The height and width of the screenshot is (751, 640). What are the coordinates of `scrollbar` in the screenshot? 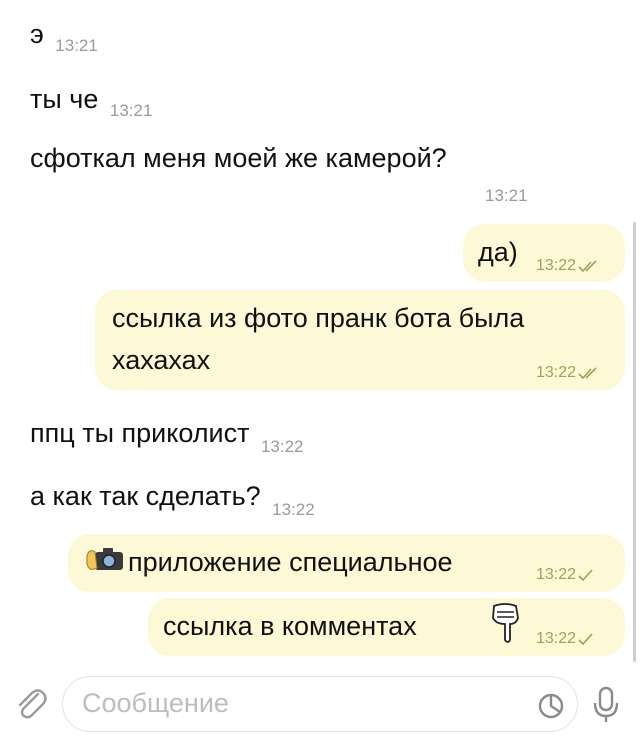 It's located at (634, 442).